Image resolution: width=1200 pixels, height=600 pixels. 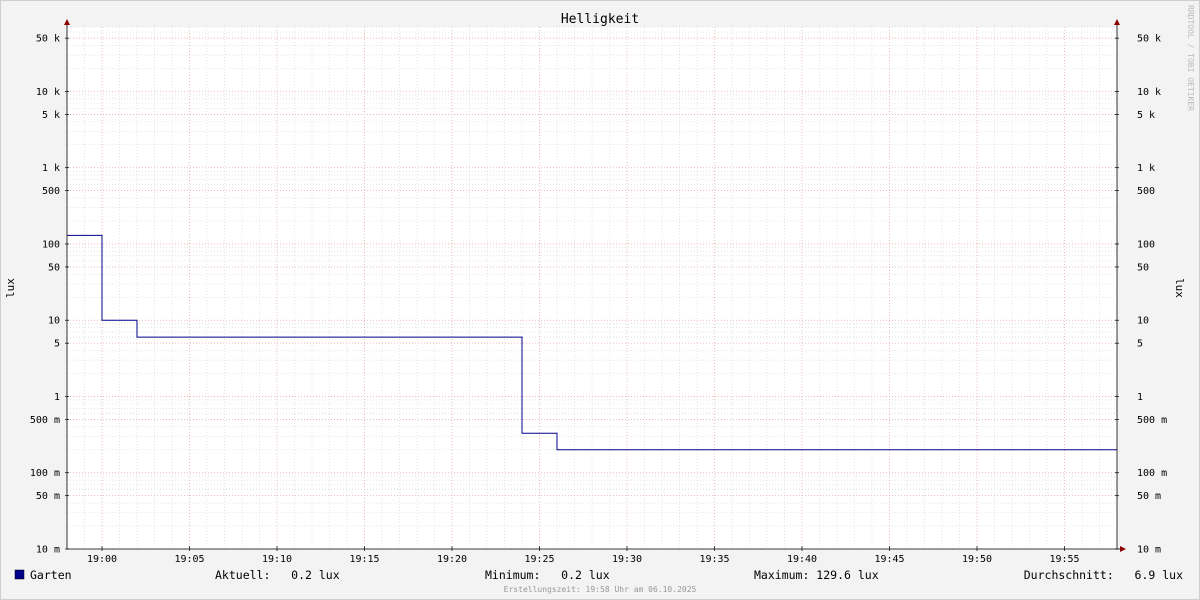 I want to click on x-tick-label: 19:35, so click(x=714, y=559).